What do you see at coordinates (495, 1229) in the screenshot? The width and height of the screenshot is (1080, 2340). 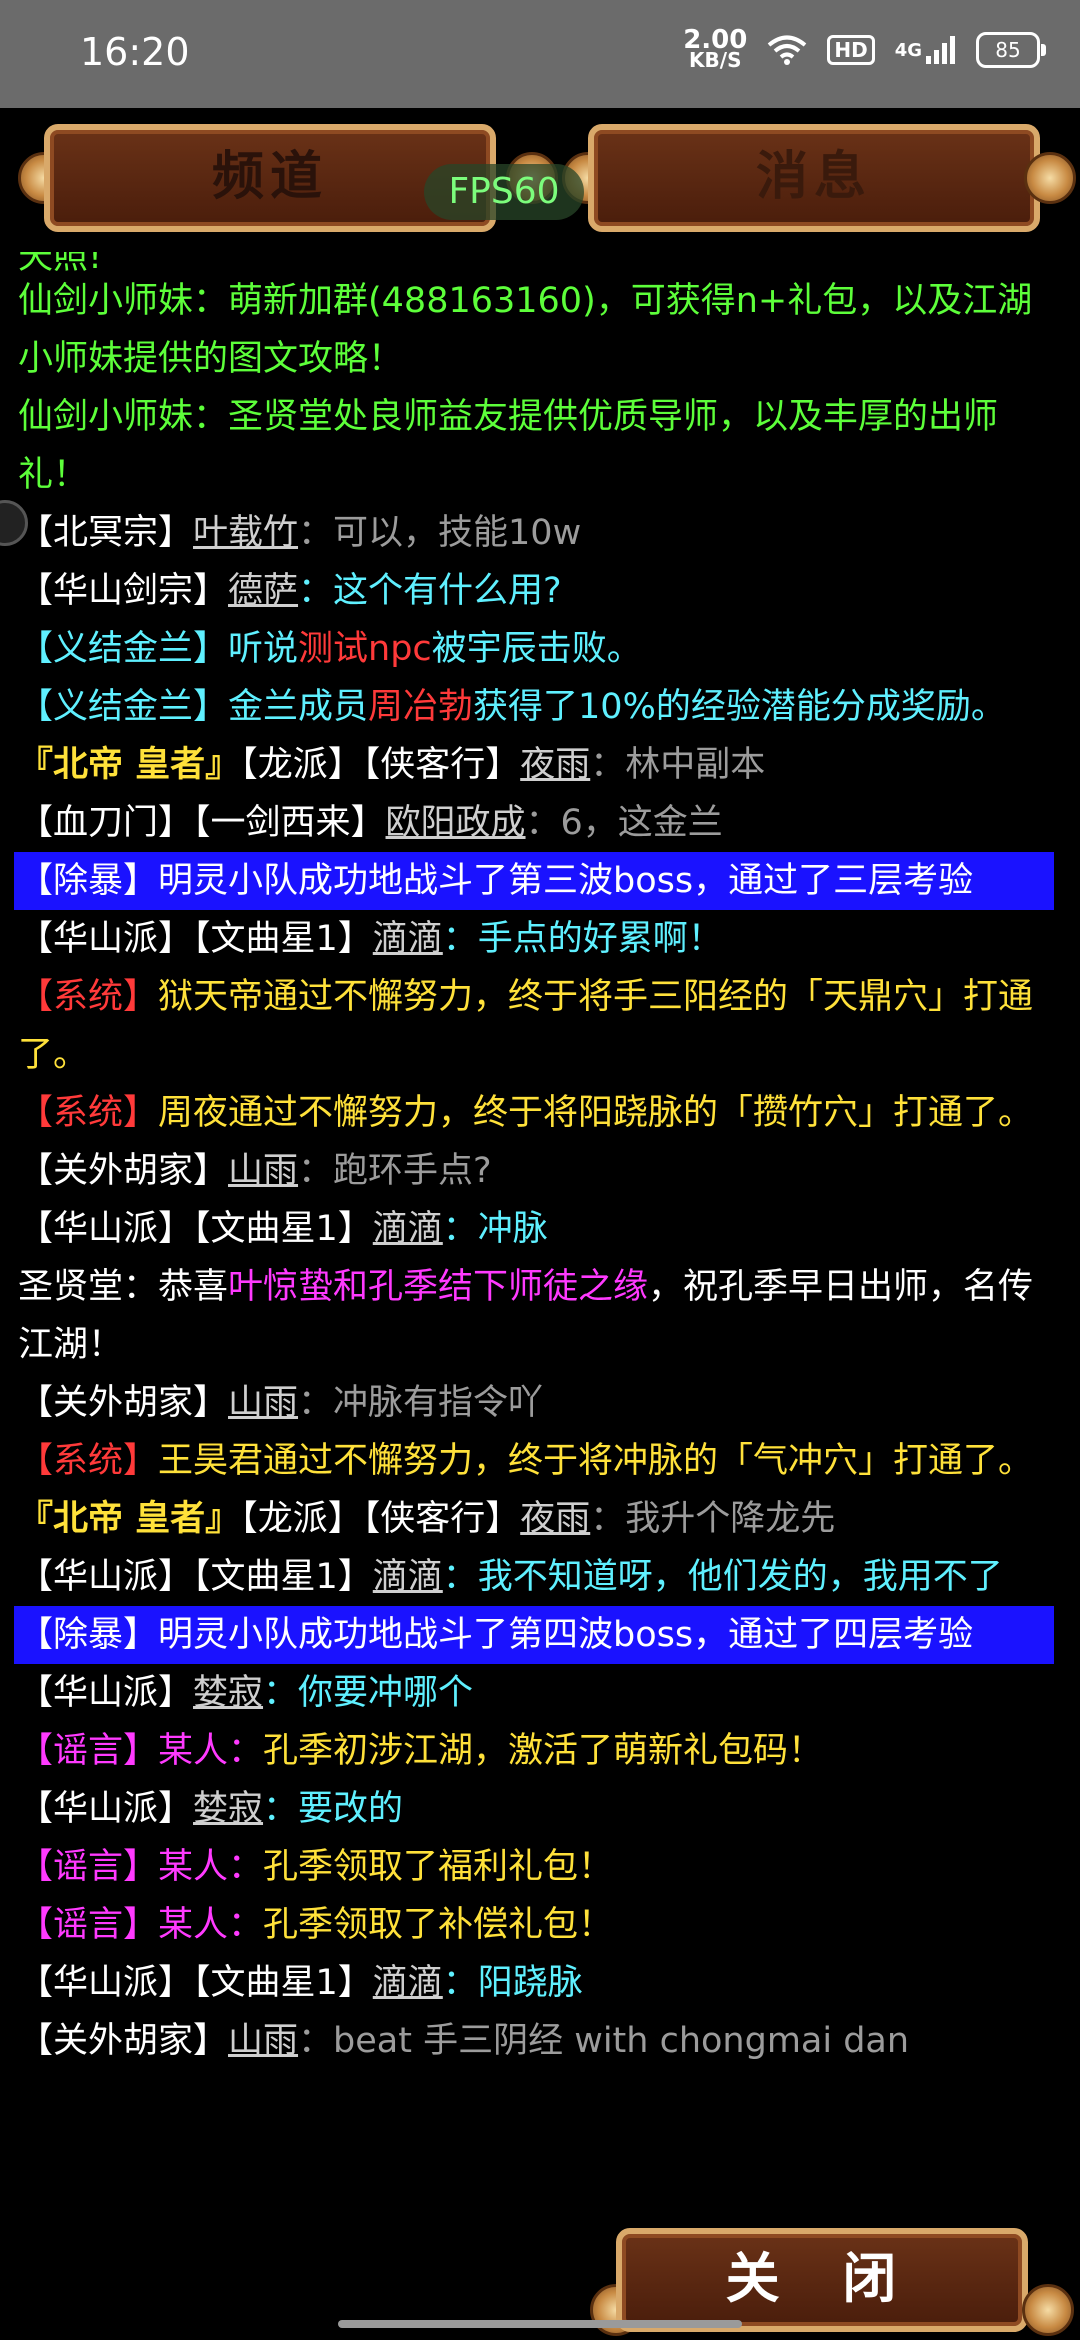 I see `chat-text: ：冲脉` at bounding box center [495, 1229].